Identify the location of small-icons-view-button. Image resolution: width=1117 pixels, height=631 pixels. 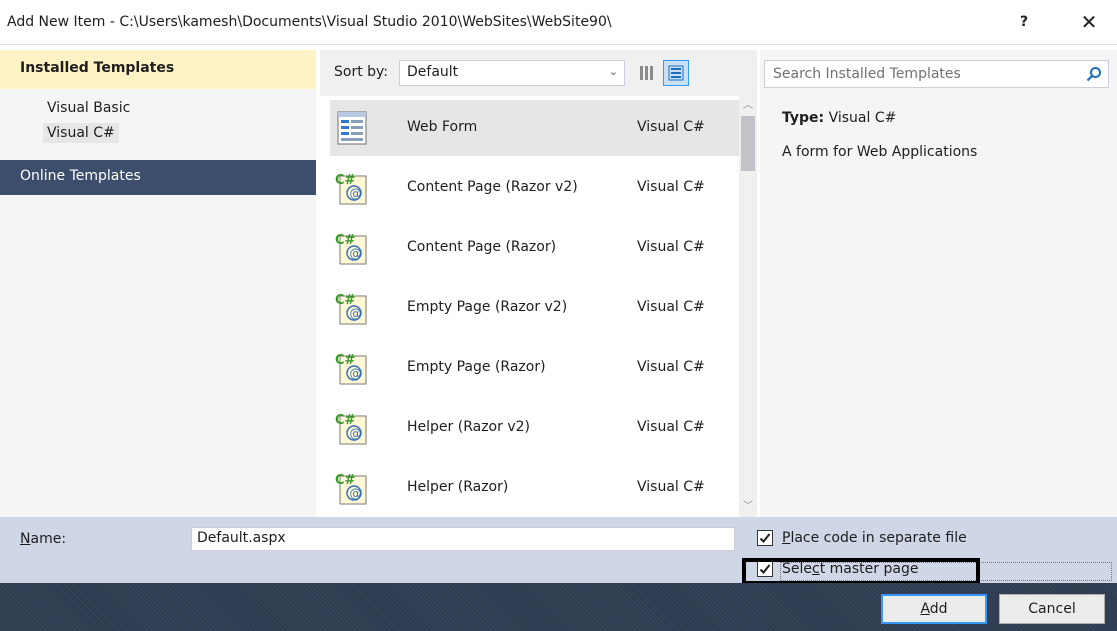
(647, 73).